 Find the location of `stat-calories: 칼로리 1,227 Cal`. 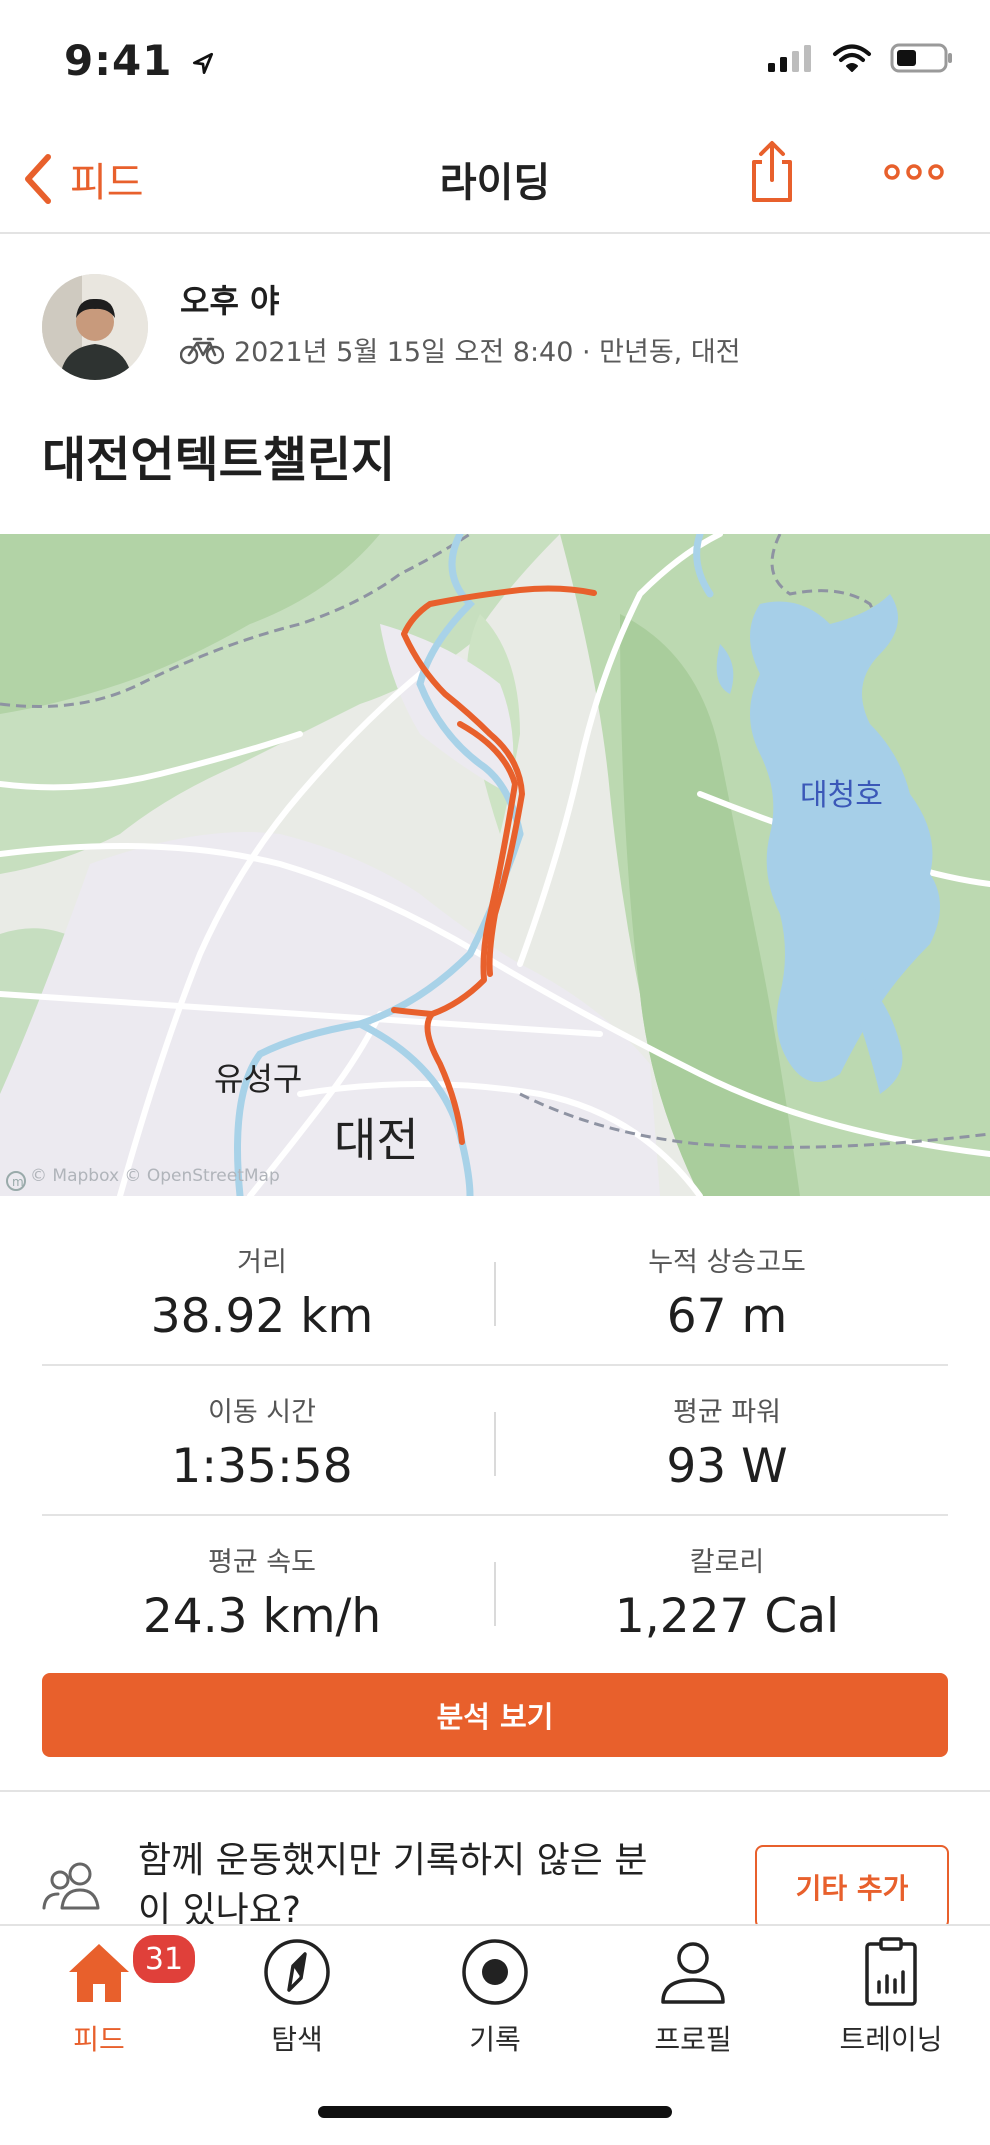

stat-calories: 칼로리 1,227 Cal is located at coordinates (727, 1592).